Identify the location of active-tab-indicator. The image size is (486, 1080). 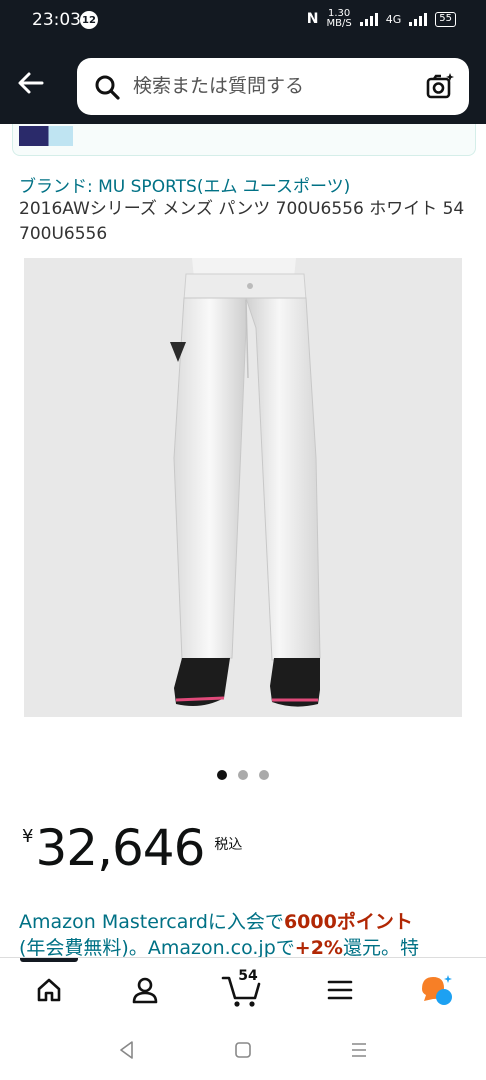
(49, 960).